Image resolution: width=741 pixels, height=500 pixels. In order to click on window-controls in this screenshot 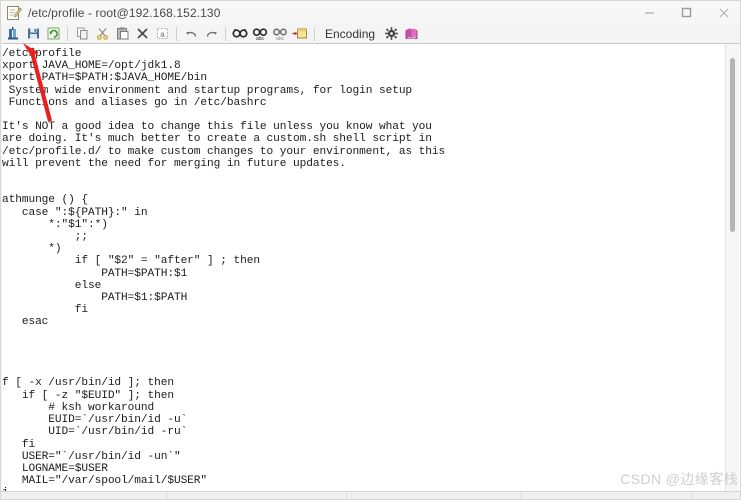, I will do `click(685, 12)`.